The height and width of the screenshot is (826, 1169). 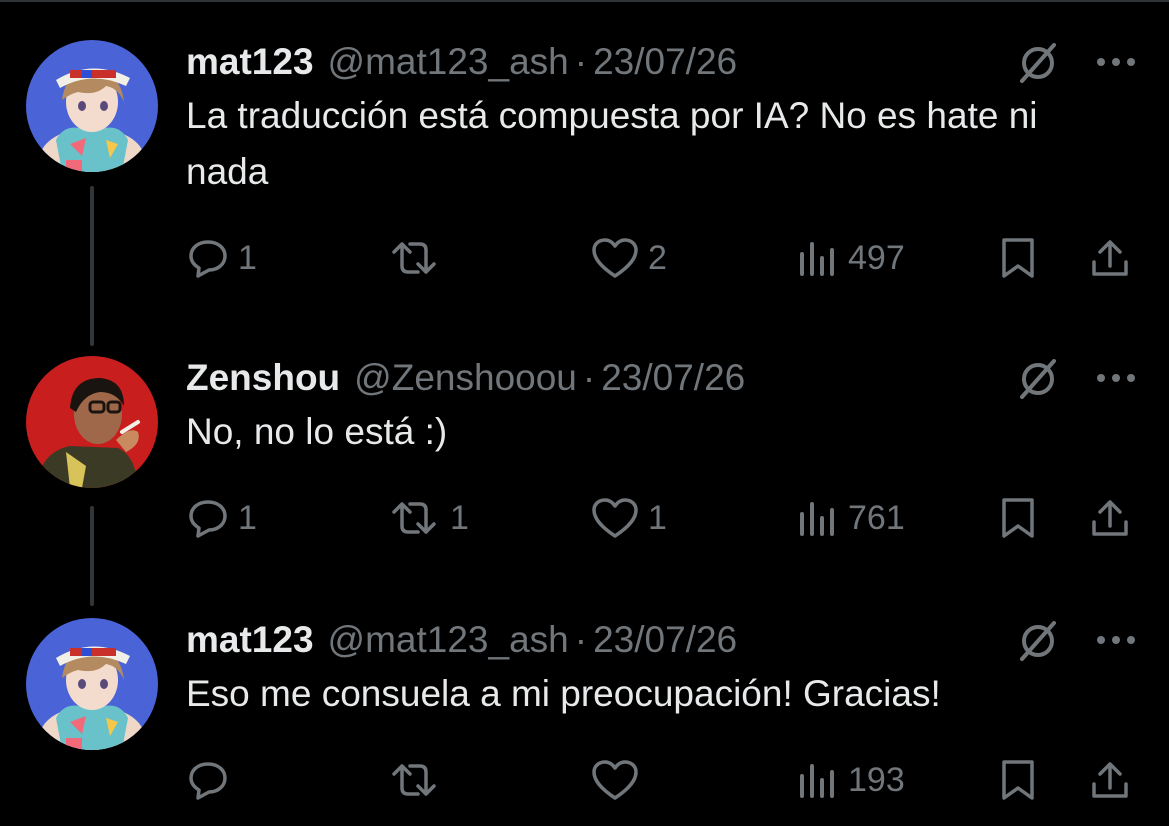 I want to click on post-text: No, no lo está :), so click(x=317, y=431).